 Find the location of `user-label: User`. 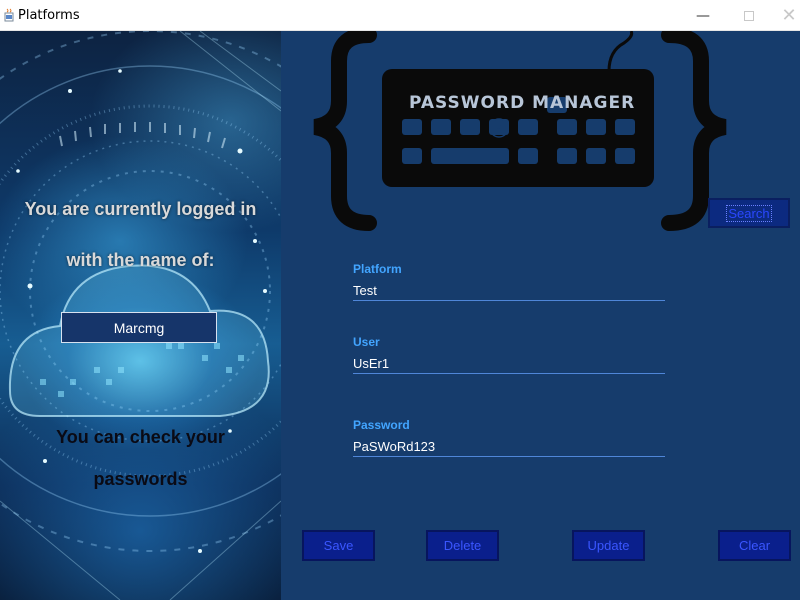

user-label: User is located at coordinates (366, 342).